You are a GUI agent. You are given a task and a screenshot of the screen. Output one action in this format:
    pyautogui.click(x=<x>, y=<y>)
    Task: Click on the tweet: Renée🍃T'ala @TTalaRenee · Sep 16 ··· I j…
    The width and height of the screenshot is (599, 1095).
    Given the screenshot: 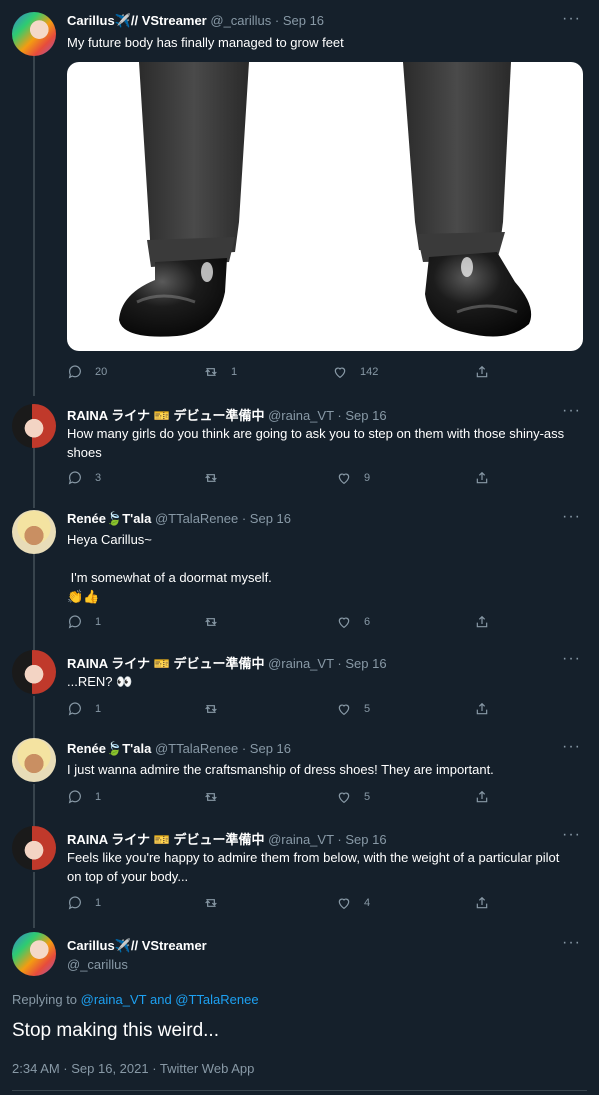 What is the action you would take?
    pyautogui.click(x=299, y=774)
    